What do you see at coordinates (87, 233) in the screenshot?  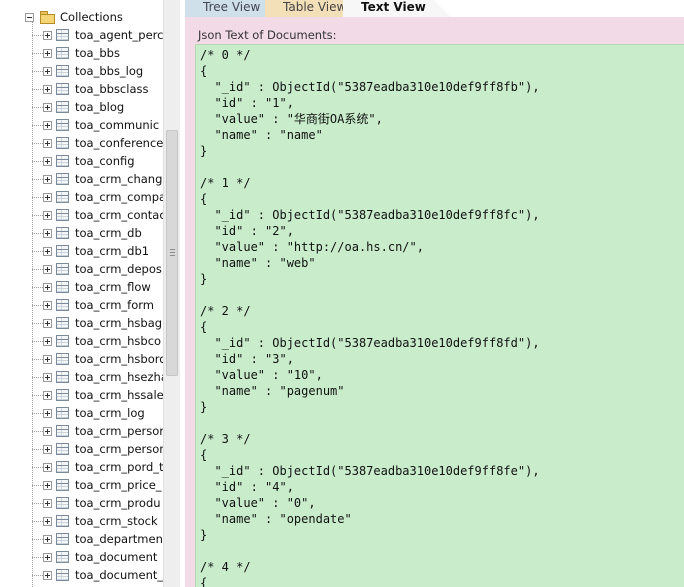 I see `tree-item-collection: toa_crm_db` at bounding box center [87, 233].